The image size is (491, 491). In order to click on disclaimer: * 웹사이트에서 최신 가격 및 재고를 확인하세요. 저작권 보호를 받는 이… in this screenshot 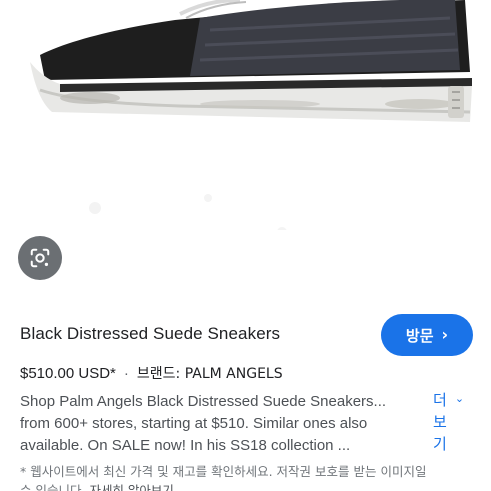, I will do `click(245, 476)`.